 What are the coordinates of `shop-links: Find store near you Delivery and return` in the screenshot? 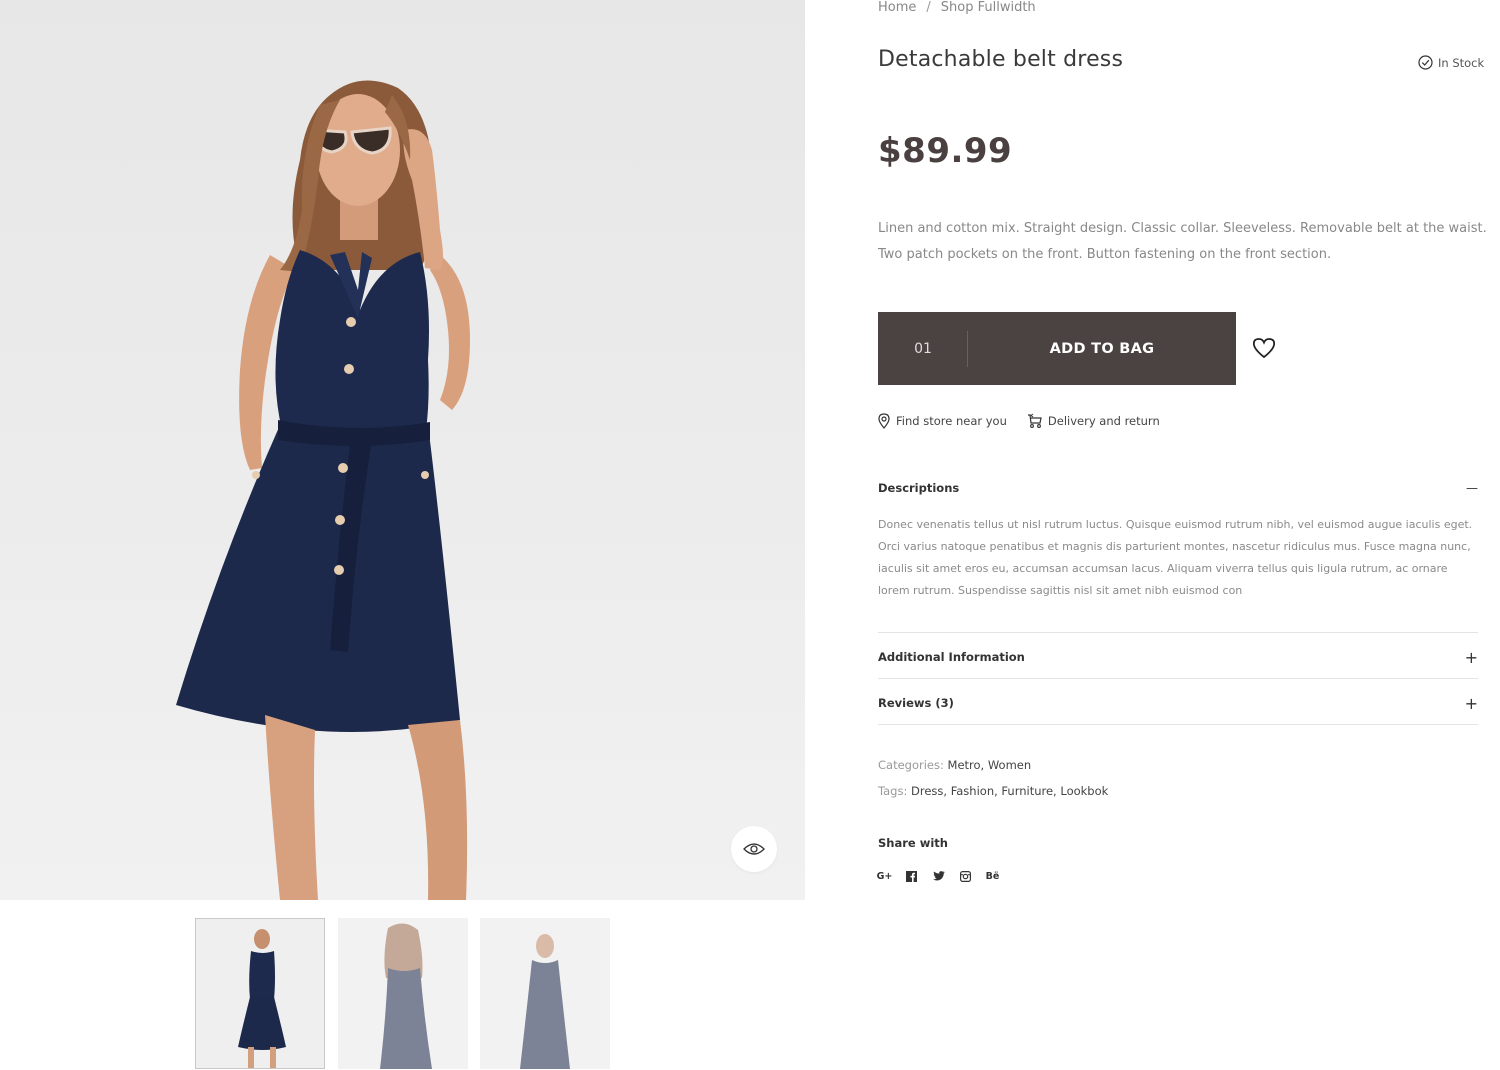 It's located at (1019, 421).